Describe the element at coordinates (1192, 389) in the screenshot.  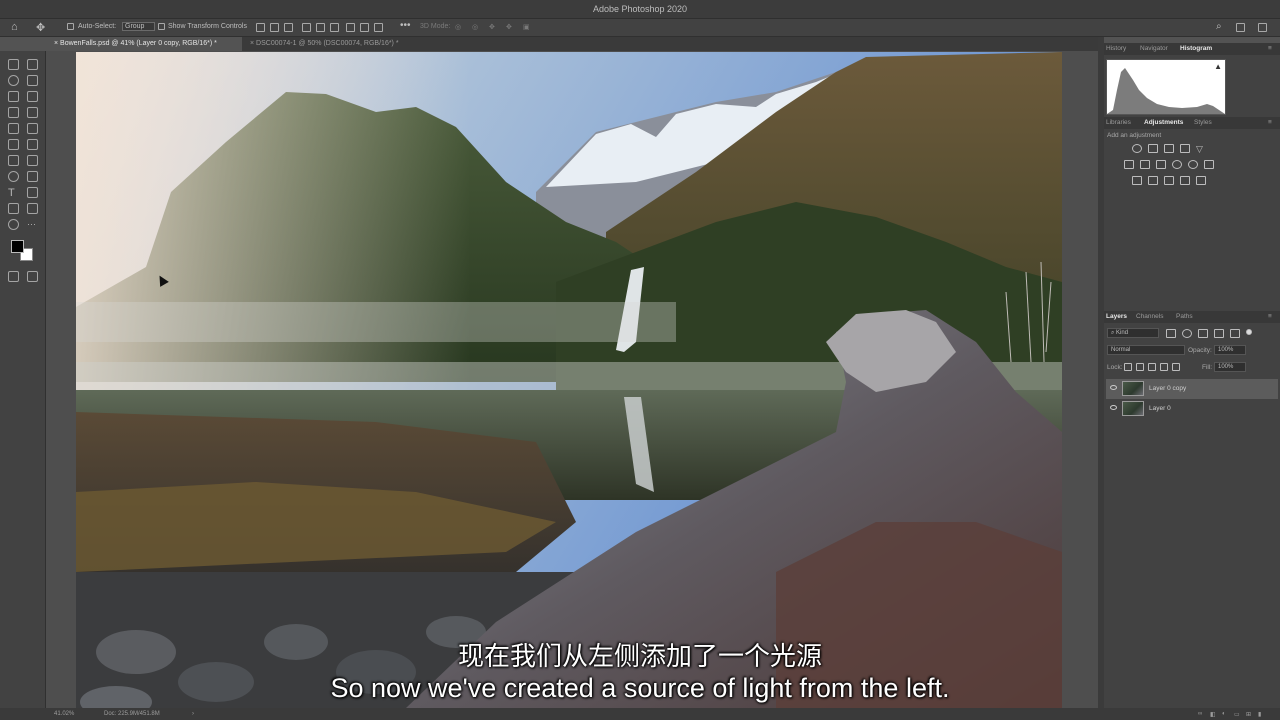
I see `layer-row: Layer 0 copy` at that location.